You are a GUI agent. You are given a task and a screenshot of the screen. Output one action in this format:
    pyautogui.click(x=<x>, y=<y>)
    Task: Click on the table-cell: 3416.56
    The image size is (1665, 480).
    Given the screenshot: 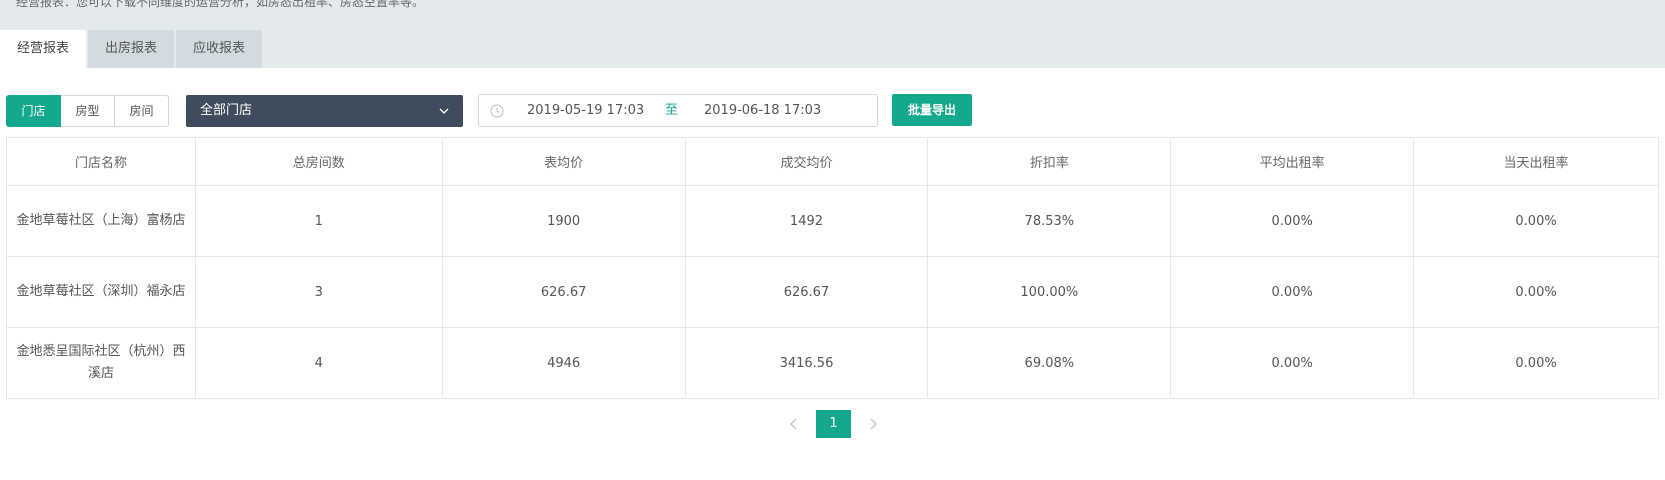 What is the action you would take?
    pyautogui.click(x=806, y=363)
    